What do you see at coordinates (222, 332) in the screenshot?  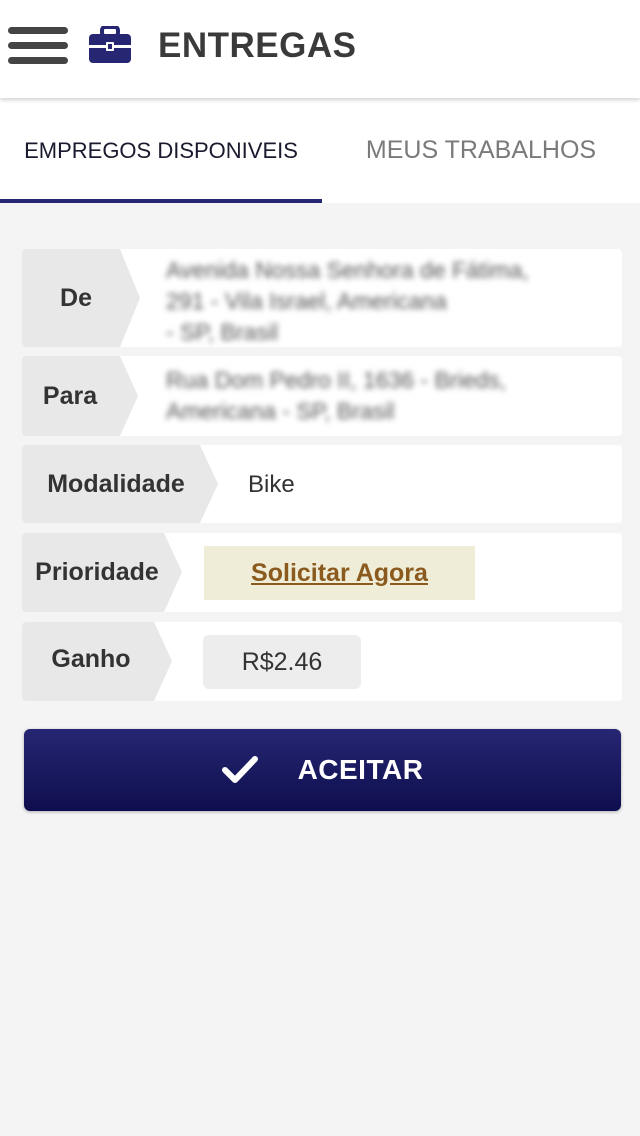 I see `origin-address-line: - SP, Brasil` at bounding box center [222, 332].